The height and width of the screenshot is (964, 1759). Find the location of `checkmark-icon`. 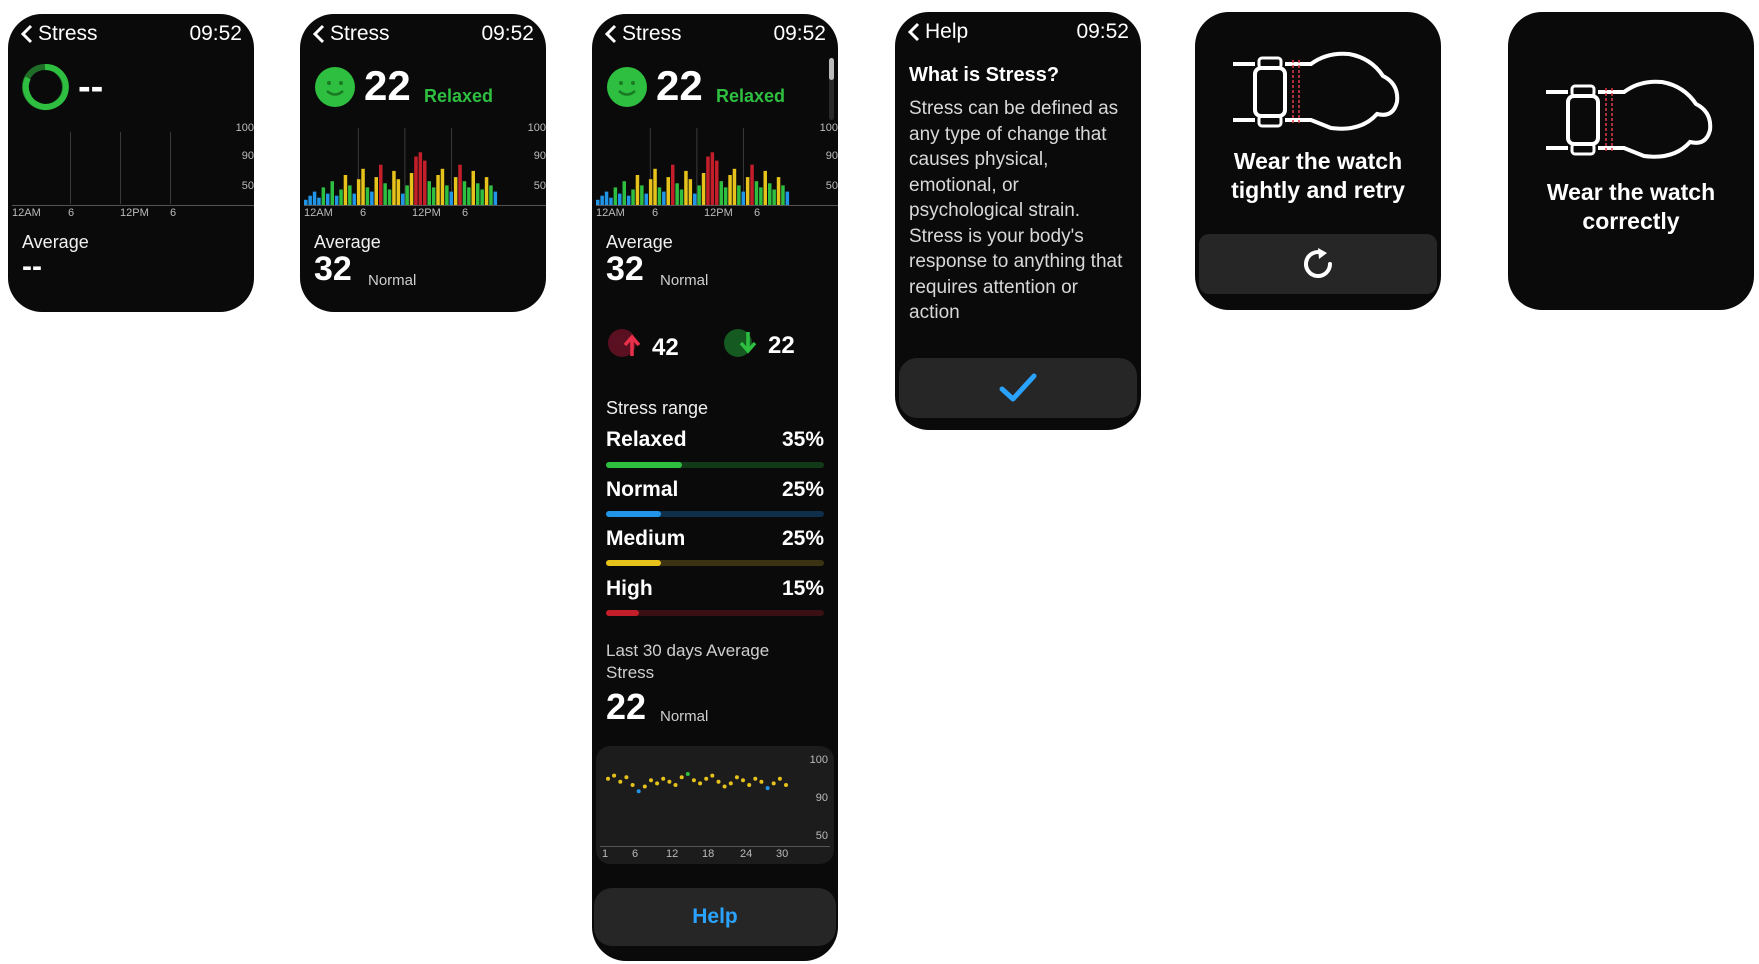

checkmark-icon is located at coordinates (1018, 387).